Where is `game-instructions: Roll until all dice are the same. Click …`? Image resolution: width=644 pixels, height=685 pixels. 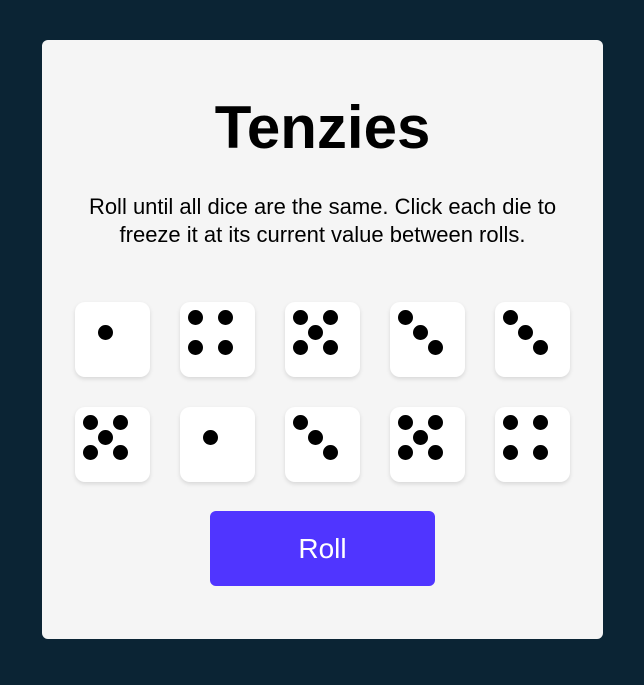 game-instructions: Roll until all dice are the same. Click … is located at coordinates (322, 220).